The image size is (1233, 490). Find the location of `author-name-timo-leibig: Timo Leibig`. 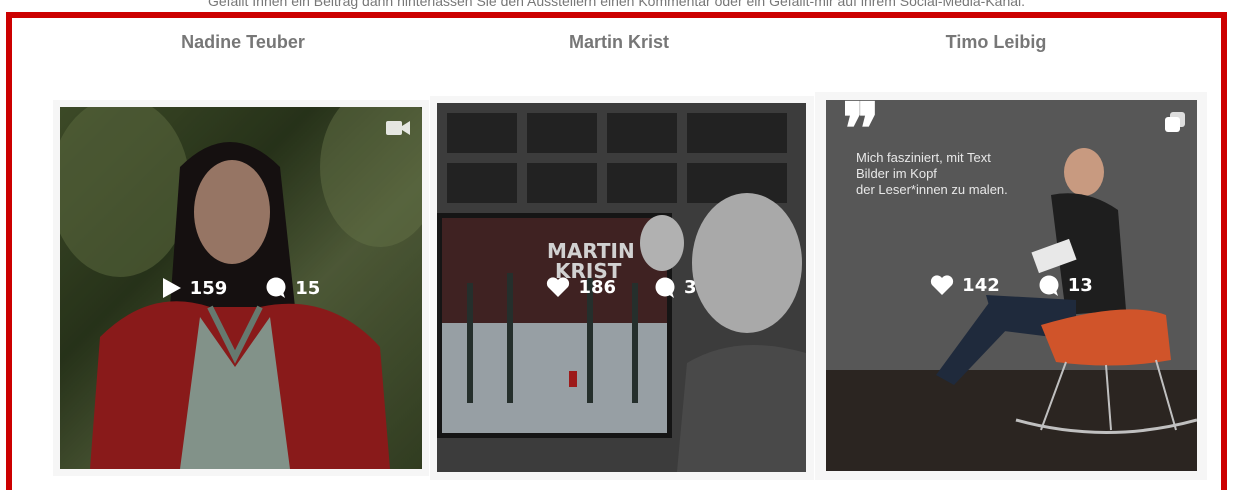

author-name-timo-leibig: Timo Leibig is located at coordinates (996, 42).